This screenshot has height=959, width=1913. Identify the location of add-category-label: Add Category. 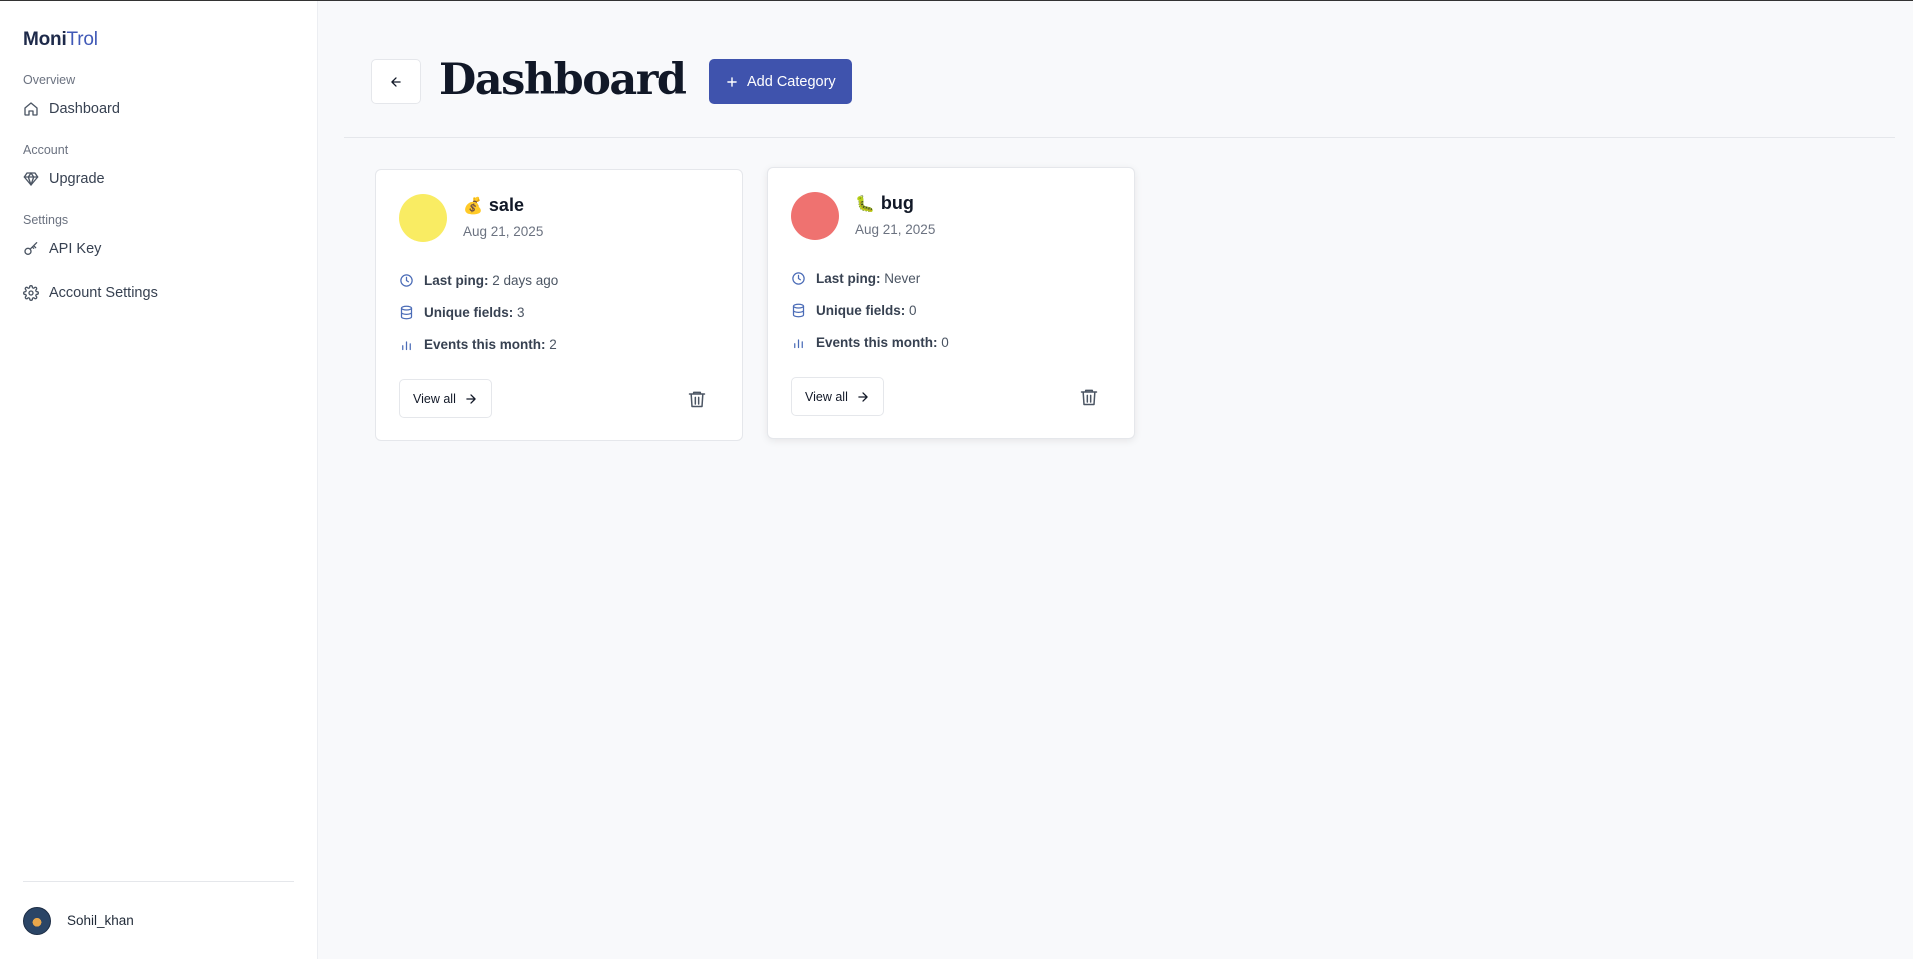
(791, 81).